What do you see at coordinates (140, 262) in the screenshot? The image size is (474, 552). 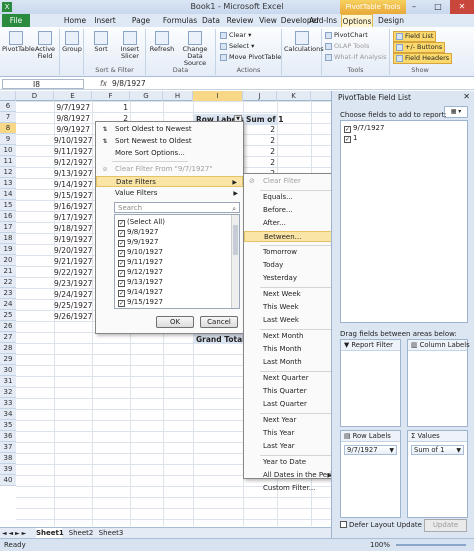 I see `filter-item: ✓ 9/11/1927` at bounding box center [140, 262].